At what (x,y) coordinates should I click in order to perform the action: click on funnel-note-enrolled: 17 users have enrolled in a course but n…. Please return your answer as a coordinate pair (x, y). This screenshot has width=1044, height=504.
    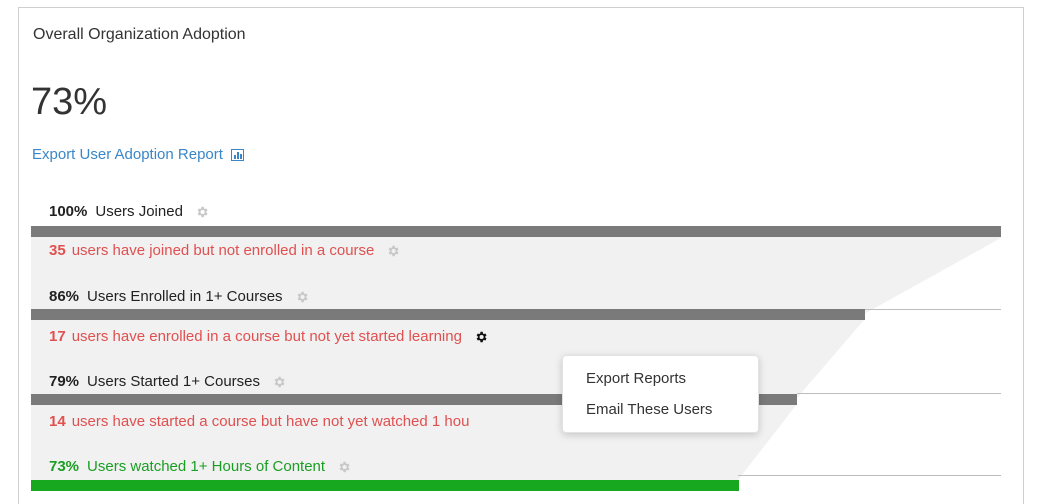
    Looking at the image, I should click on (268, 336).